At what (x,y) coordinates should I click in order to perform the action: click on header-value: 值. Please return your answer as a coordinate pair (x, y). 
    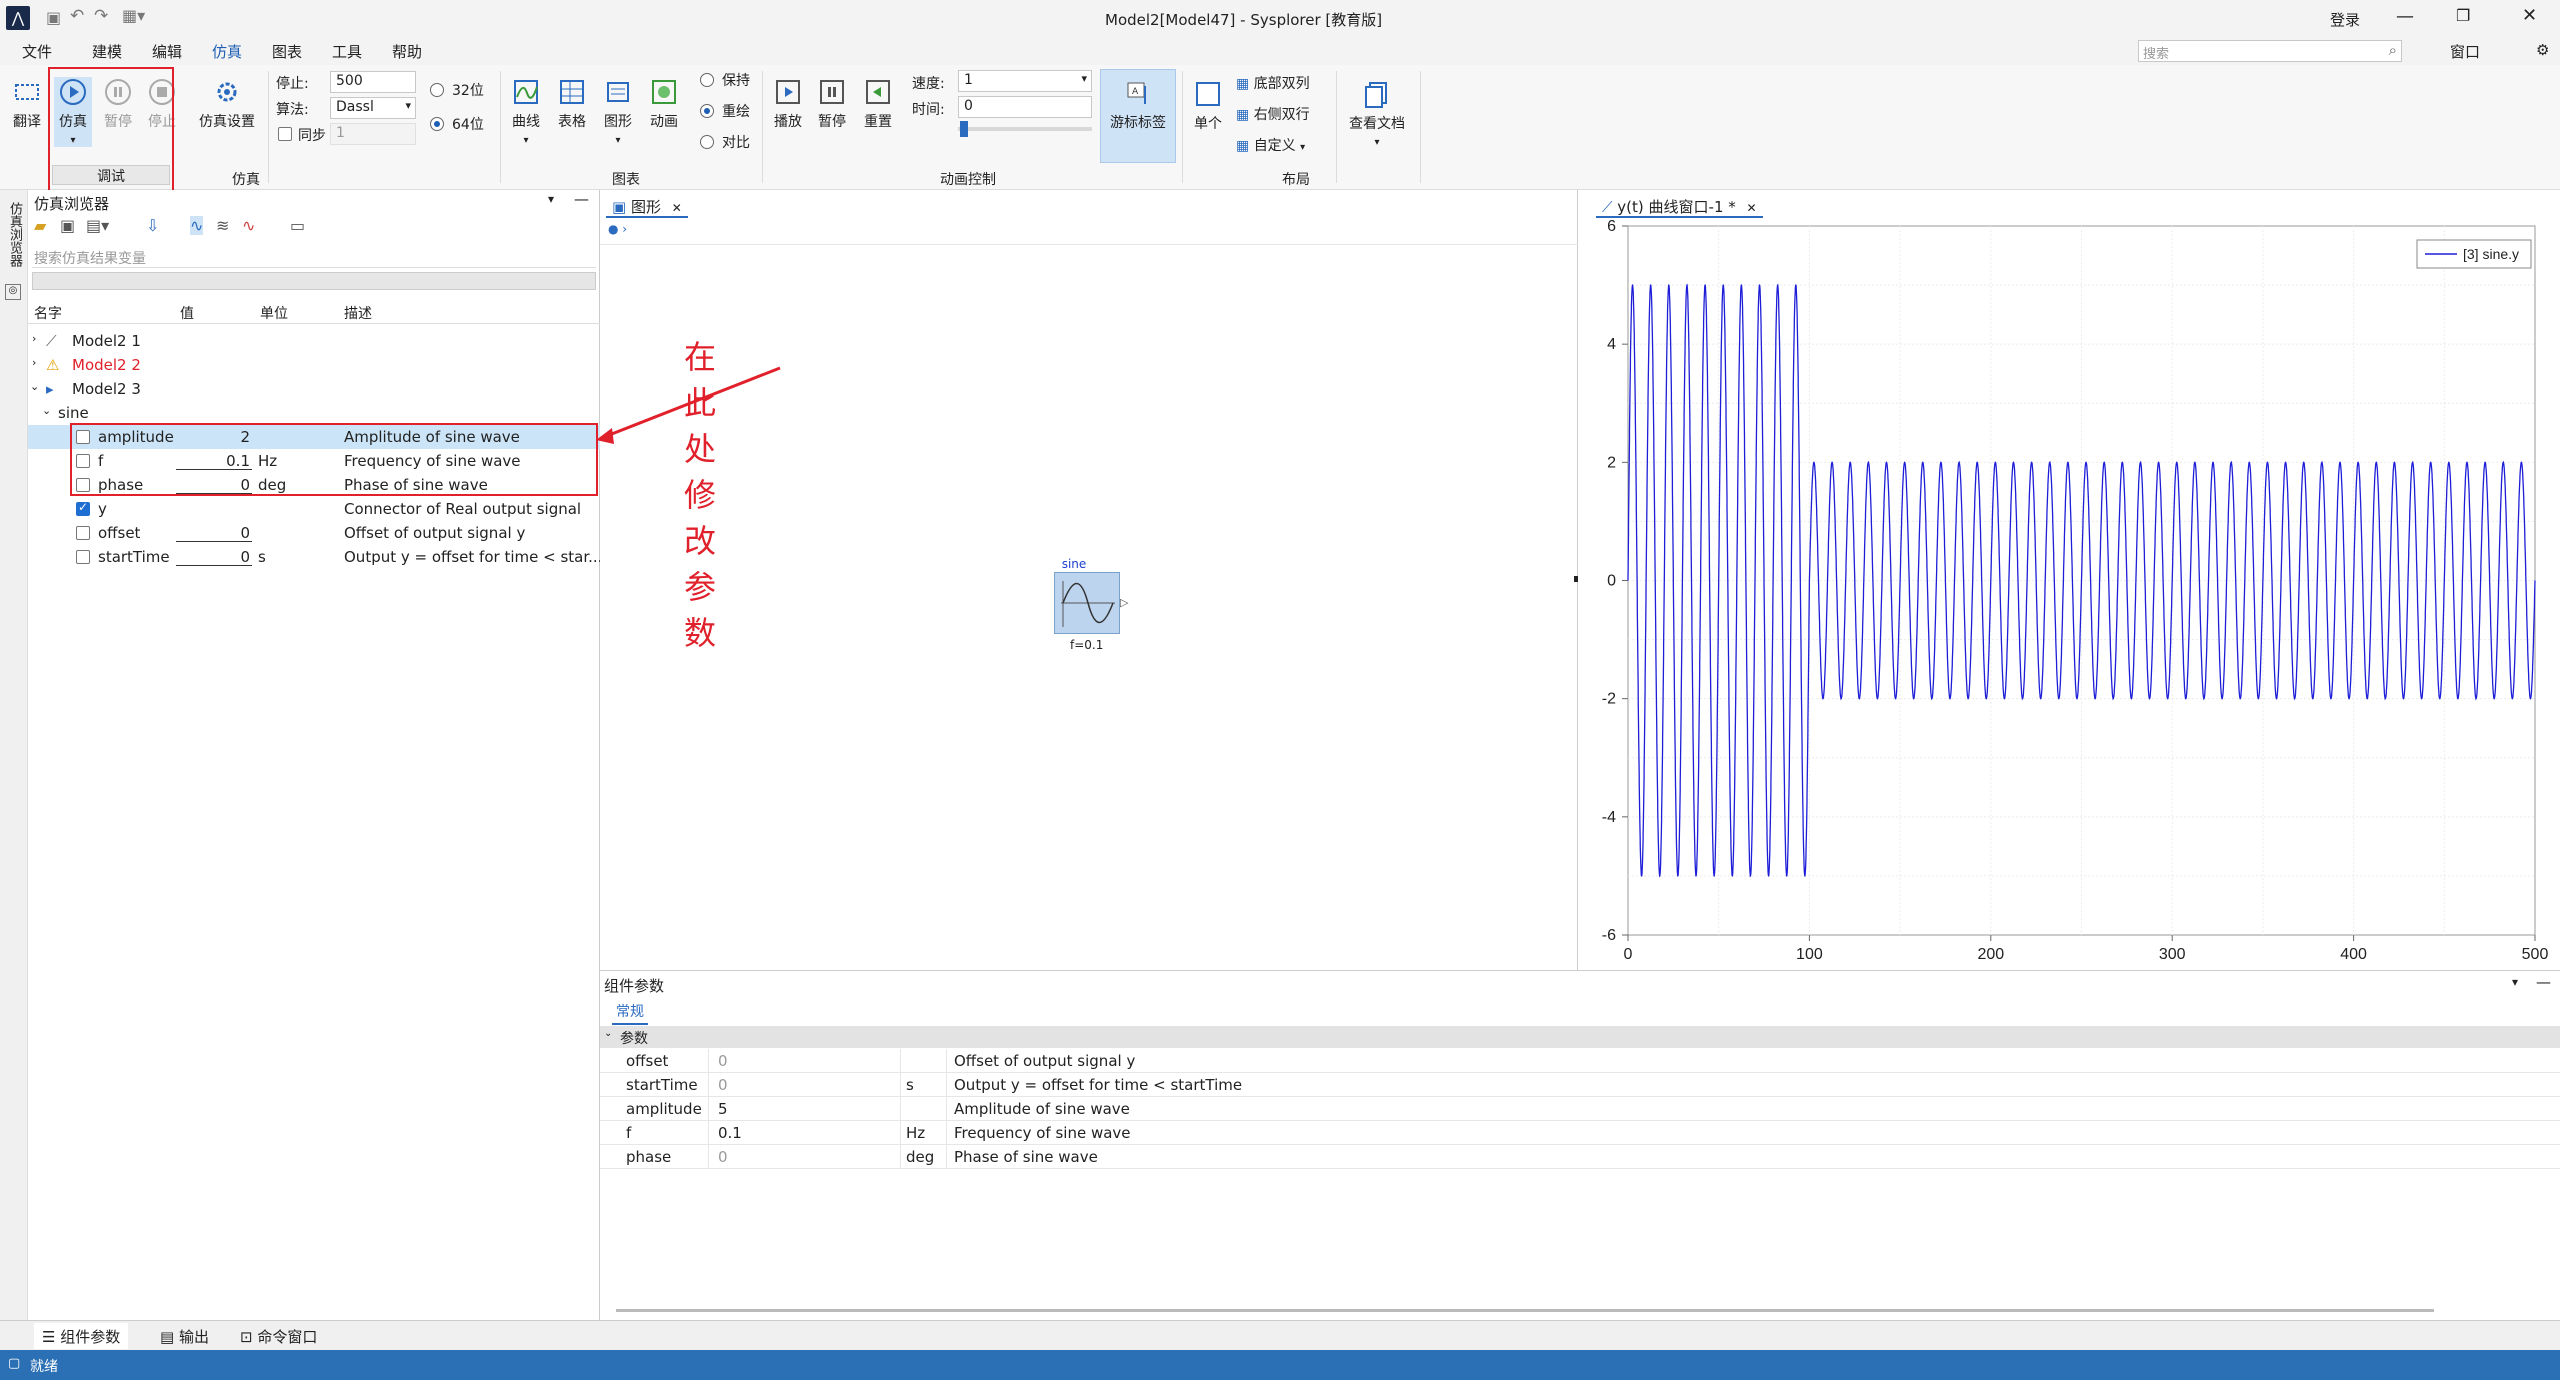
    Looking at the image, I should click on (187, 313).